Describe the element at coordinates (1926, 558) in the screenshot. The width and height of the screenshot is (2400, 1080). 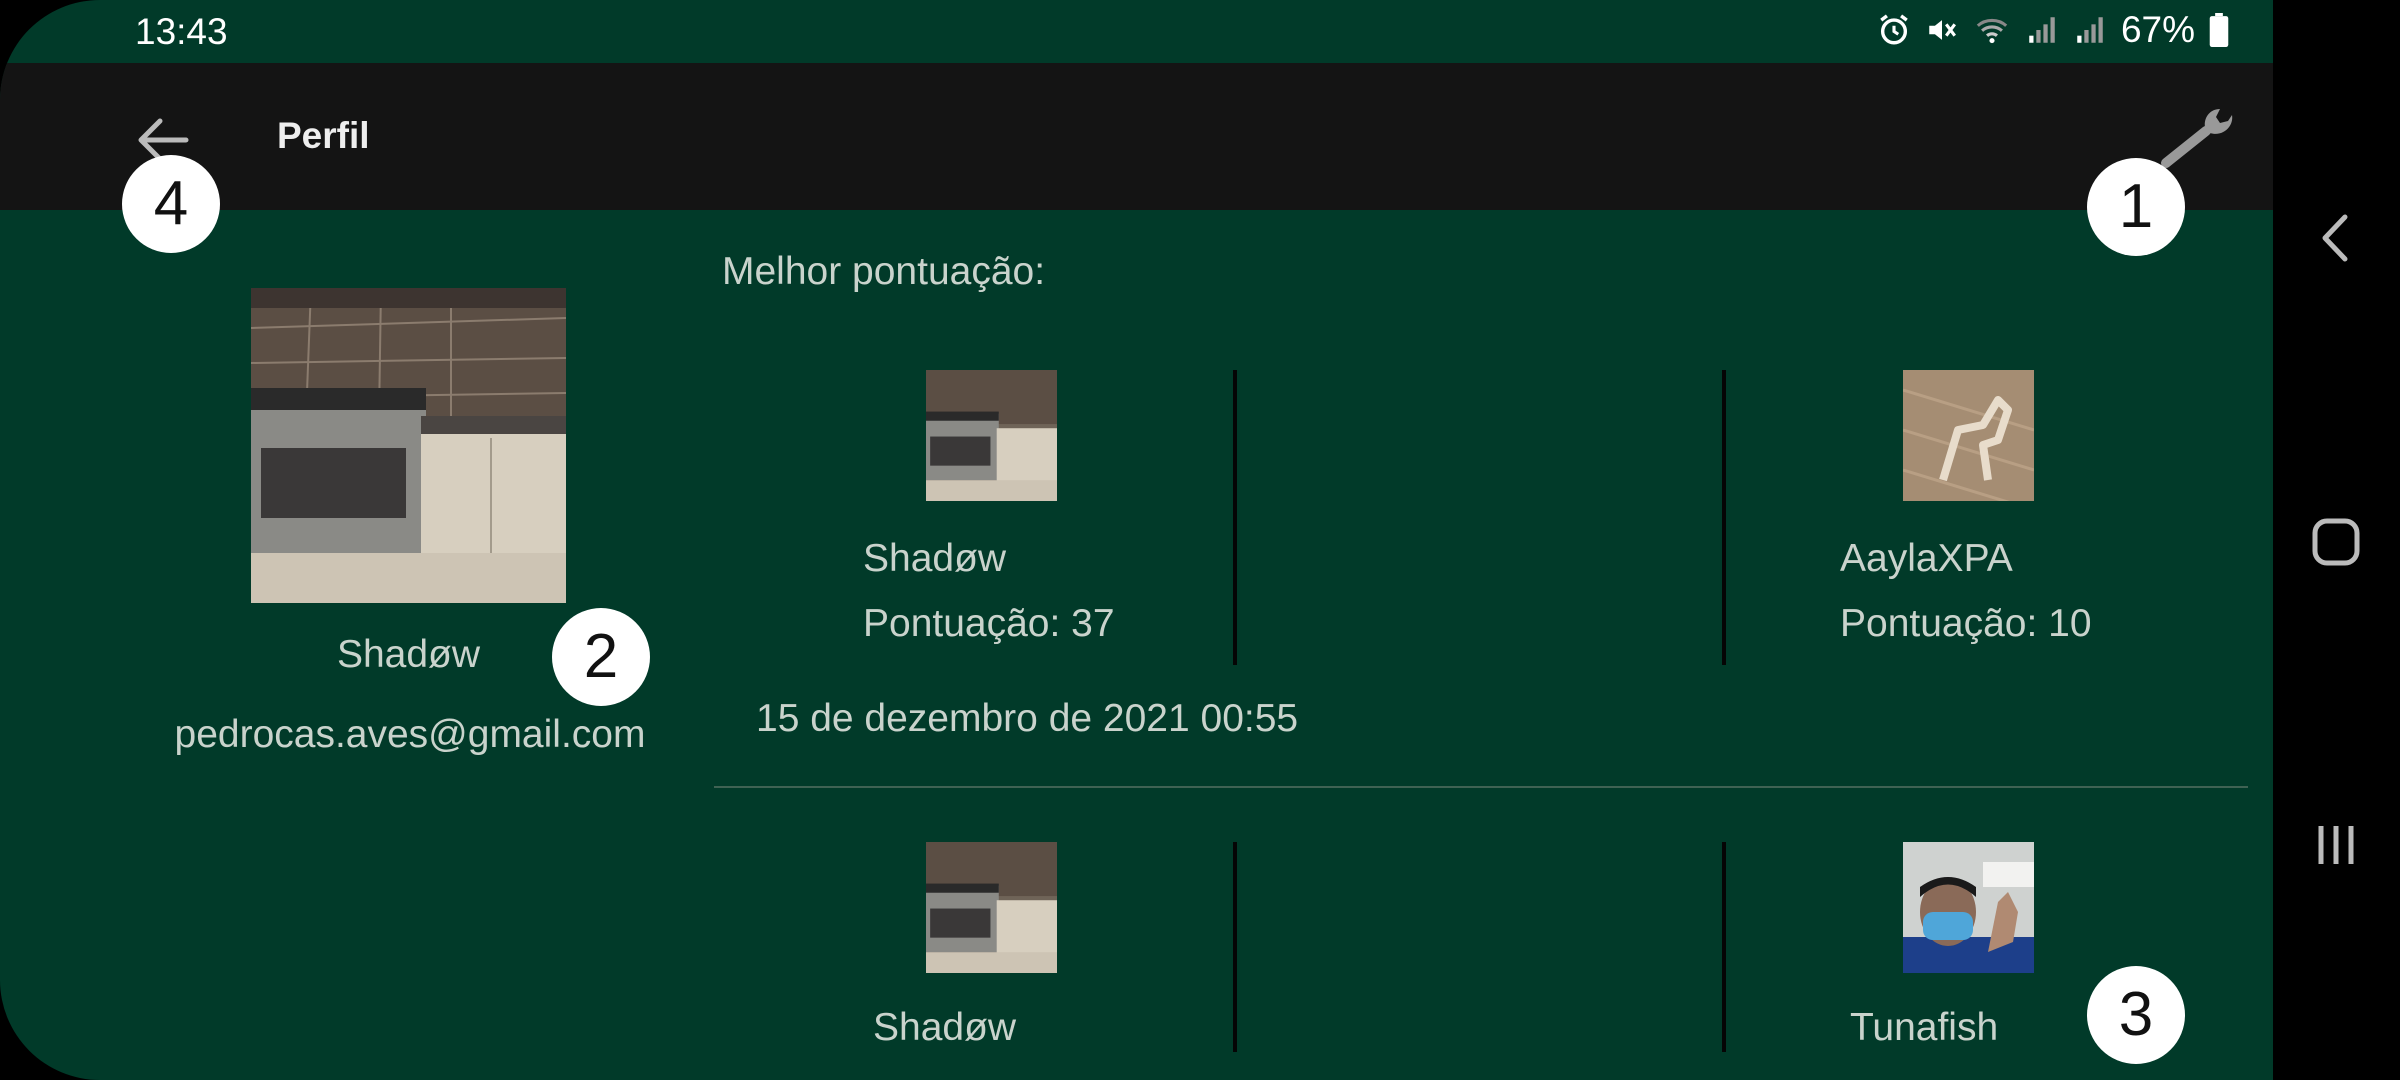
I see `player2-name: AaylaXPA` at that location.